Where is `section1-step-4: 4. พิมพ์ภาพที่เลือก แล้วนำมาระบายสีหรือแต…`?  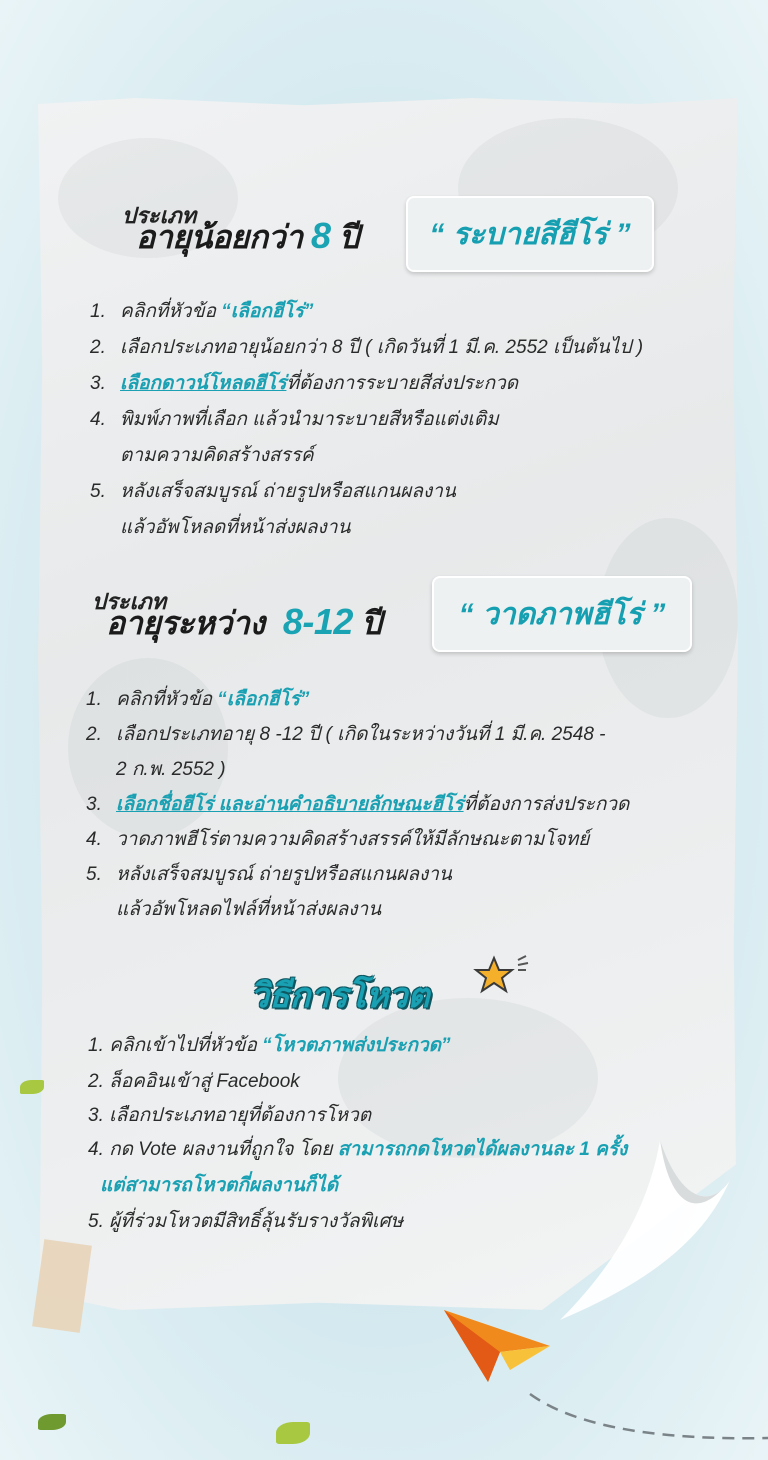 section1-step-4: 4. พิมพ์ภาพที่เลือก แล้วนำมาระบายสีหรือแต… is located at coordinates (294, 419).